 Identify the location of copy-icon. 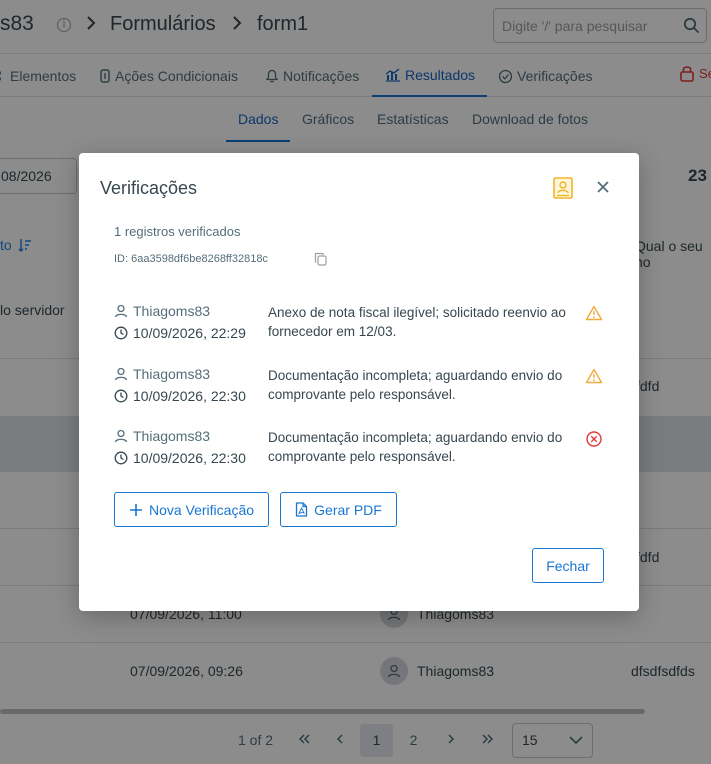
(320, 259).